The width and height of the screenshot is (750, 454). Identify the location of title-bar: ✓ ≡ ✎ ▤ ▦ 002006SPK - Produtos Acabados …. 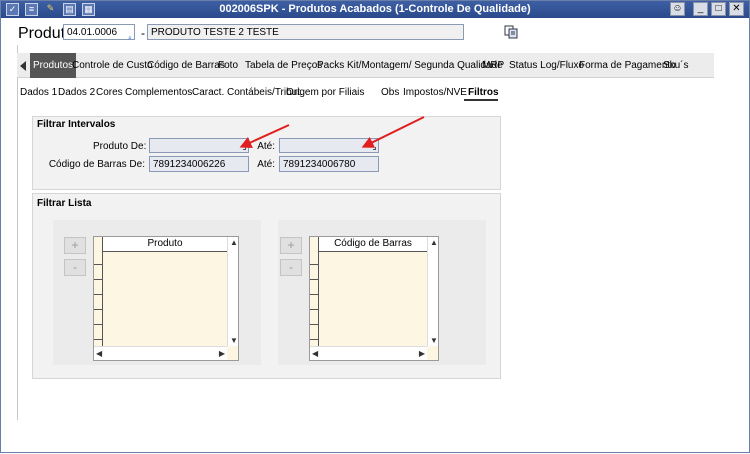
(375, 9).